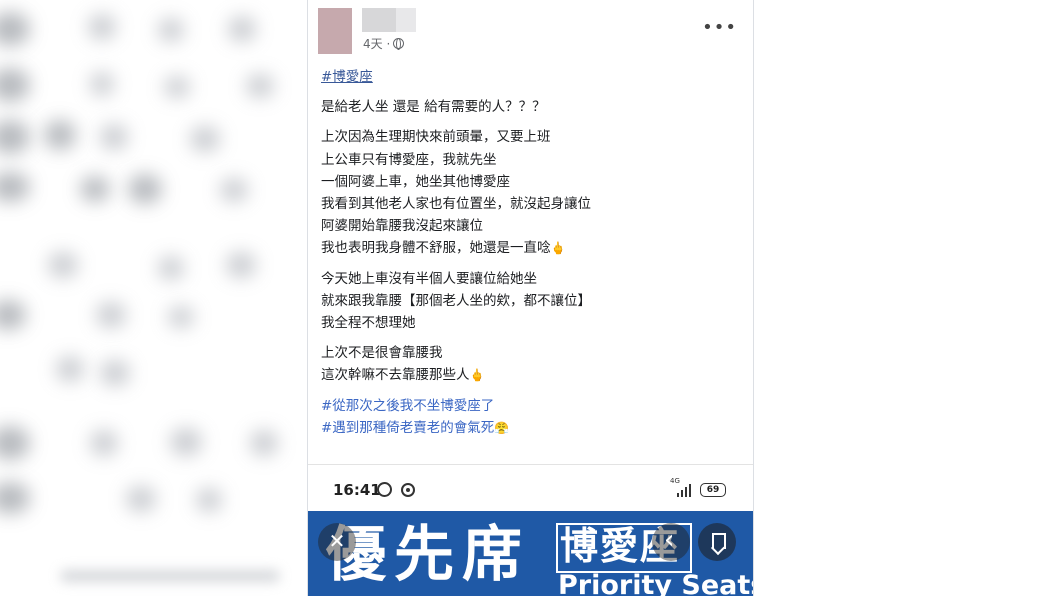 Image resolution: width=1060 pixels, height=596 pixels. What do you see at coordinates (407, 406) in the screenshot?
I see `hashtag-link: #從那次之後我不坐博愛座了` at bounding box center [407, 406].